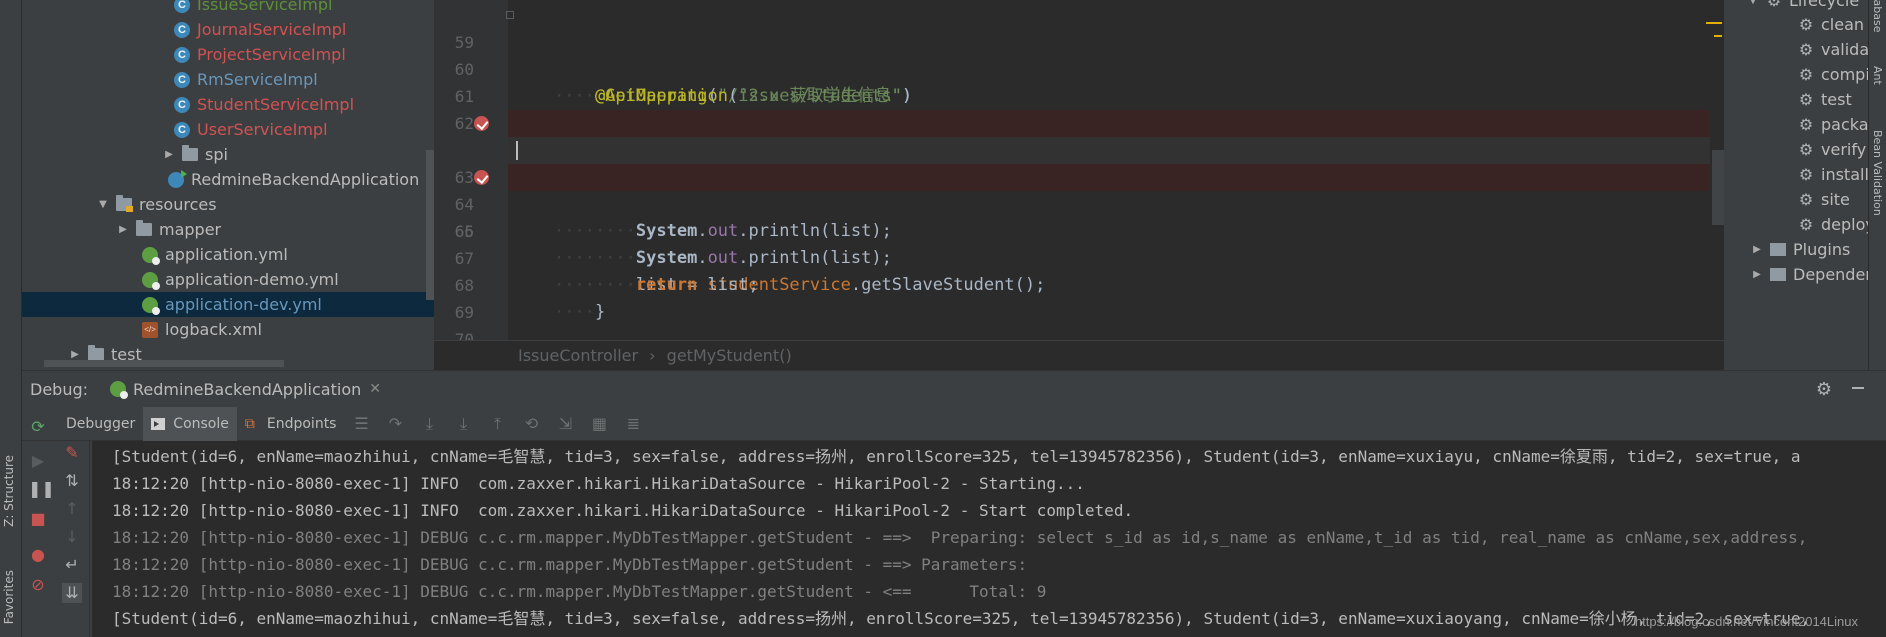 The image size is (1886, 637). What do you see at coordinates (1079, 256) in the screenshot?
I see `code-line: 67 ········return list;` at bounding box center [1079, 256].